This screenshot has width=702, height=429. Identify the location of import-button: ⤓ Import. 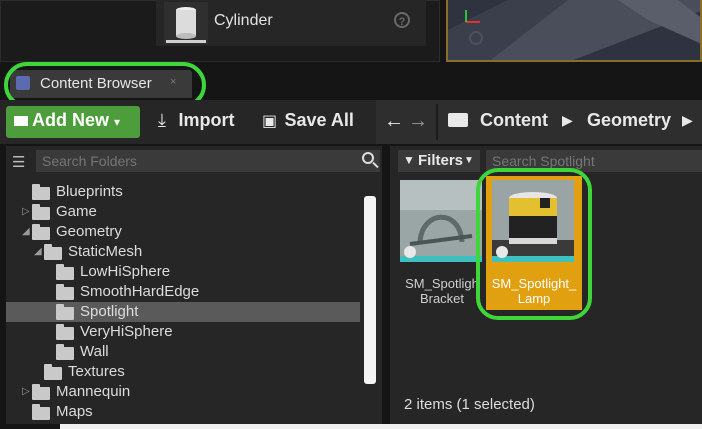
(196, 120).